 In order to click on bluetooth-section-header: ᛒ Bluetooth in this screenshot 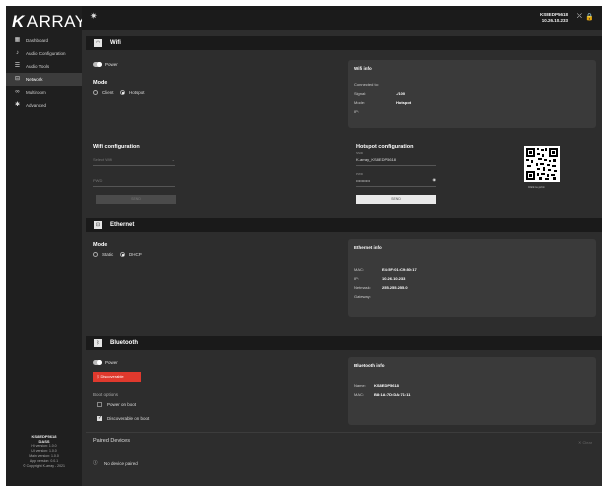, I will do `click(344, 343)`.